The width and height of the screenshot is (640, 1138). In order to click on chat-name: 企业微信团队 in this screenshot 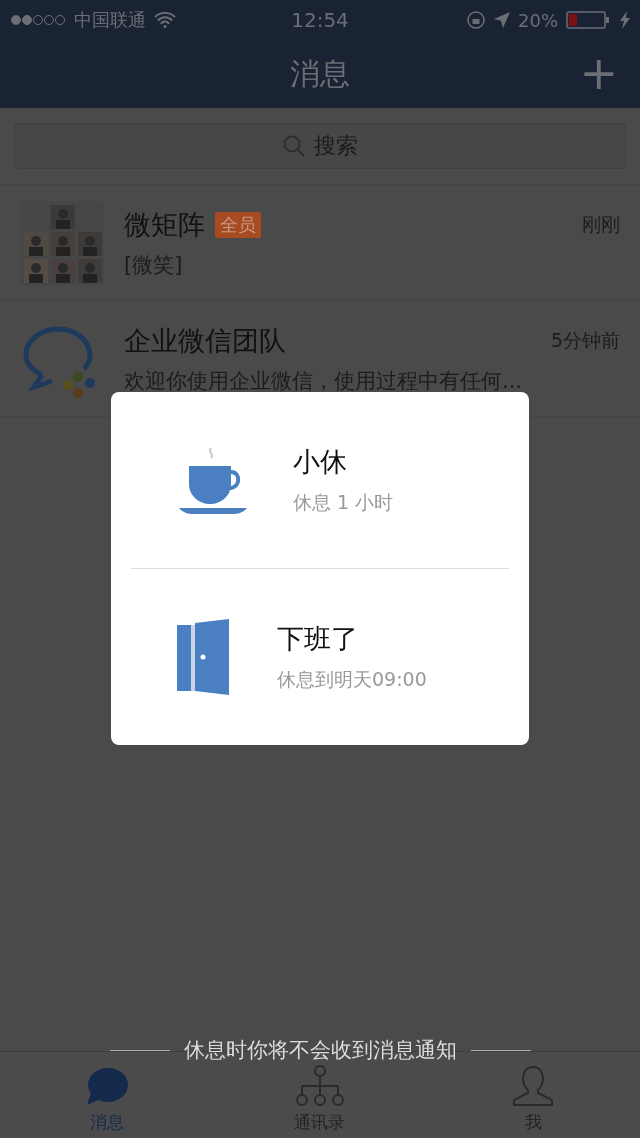, I will do `click(205, 340)`.